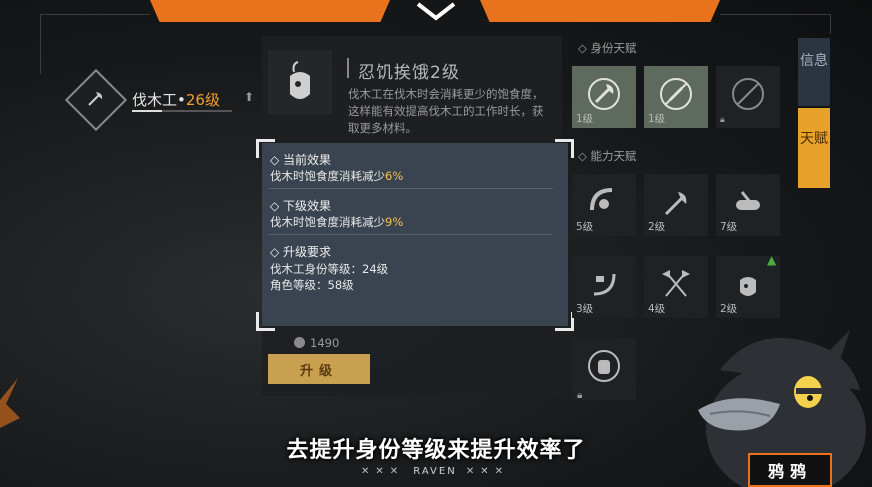 The image size is (872, 487). I want to click on requirement-character-level: 角色等级：58级, so click(312, 285).